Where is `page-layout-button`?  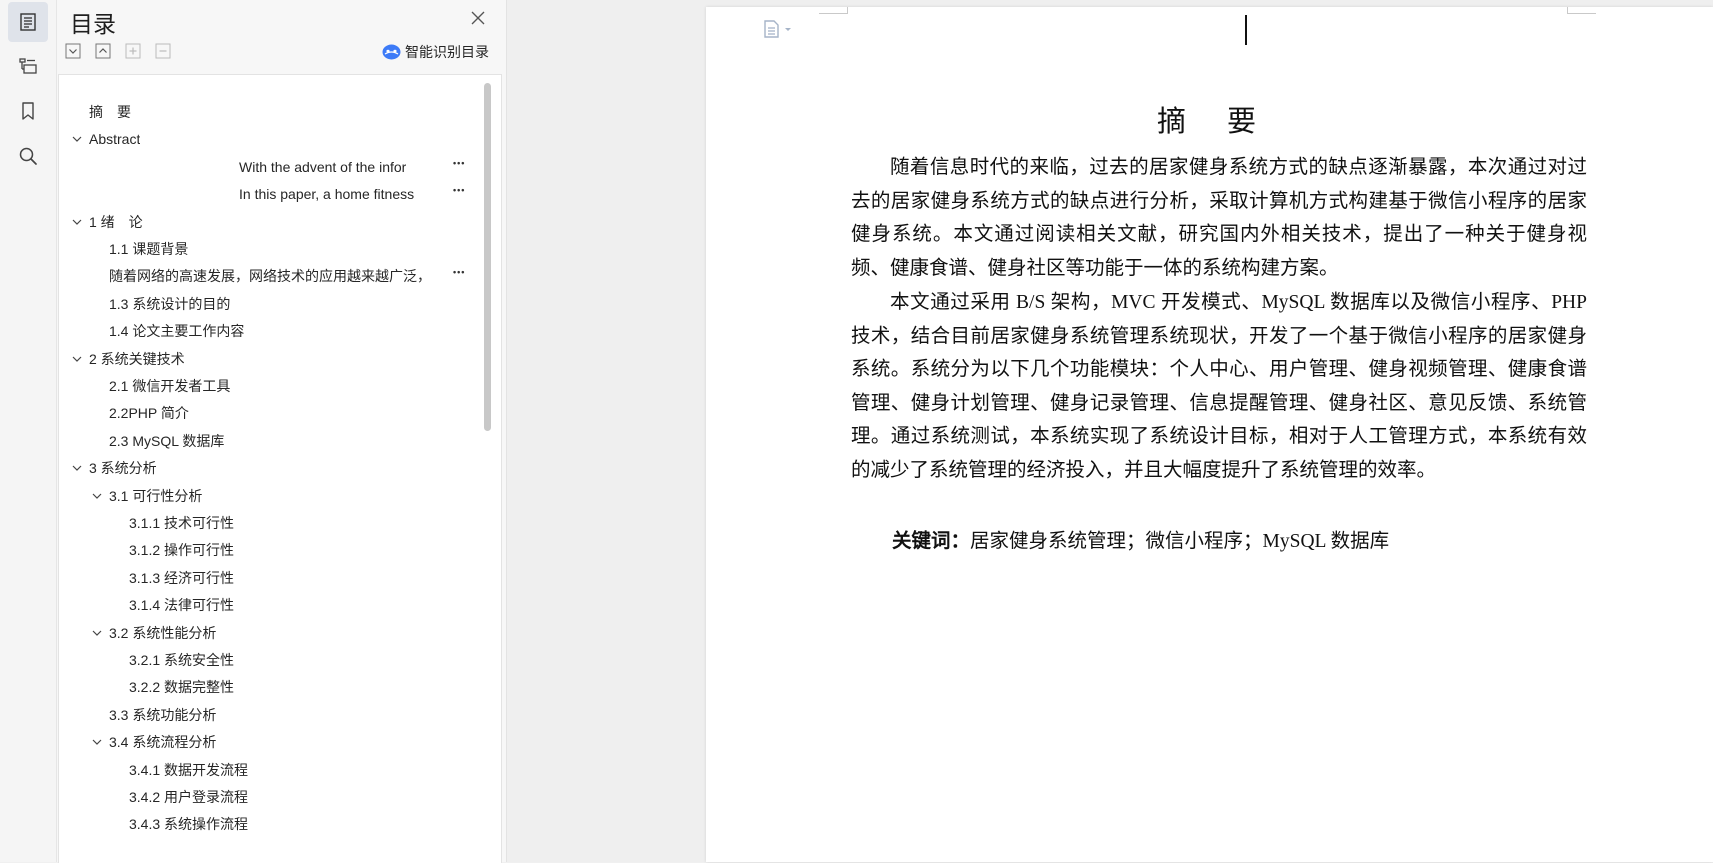 page-layout-button is located at coordinates (783, 29).